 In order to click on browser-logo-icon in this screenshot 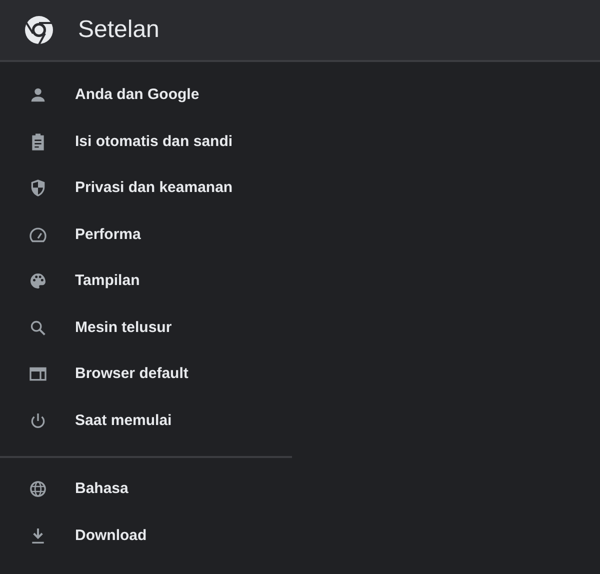, I will do `click(39, 30)`.